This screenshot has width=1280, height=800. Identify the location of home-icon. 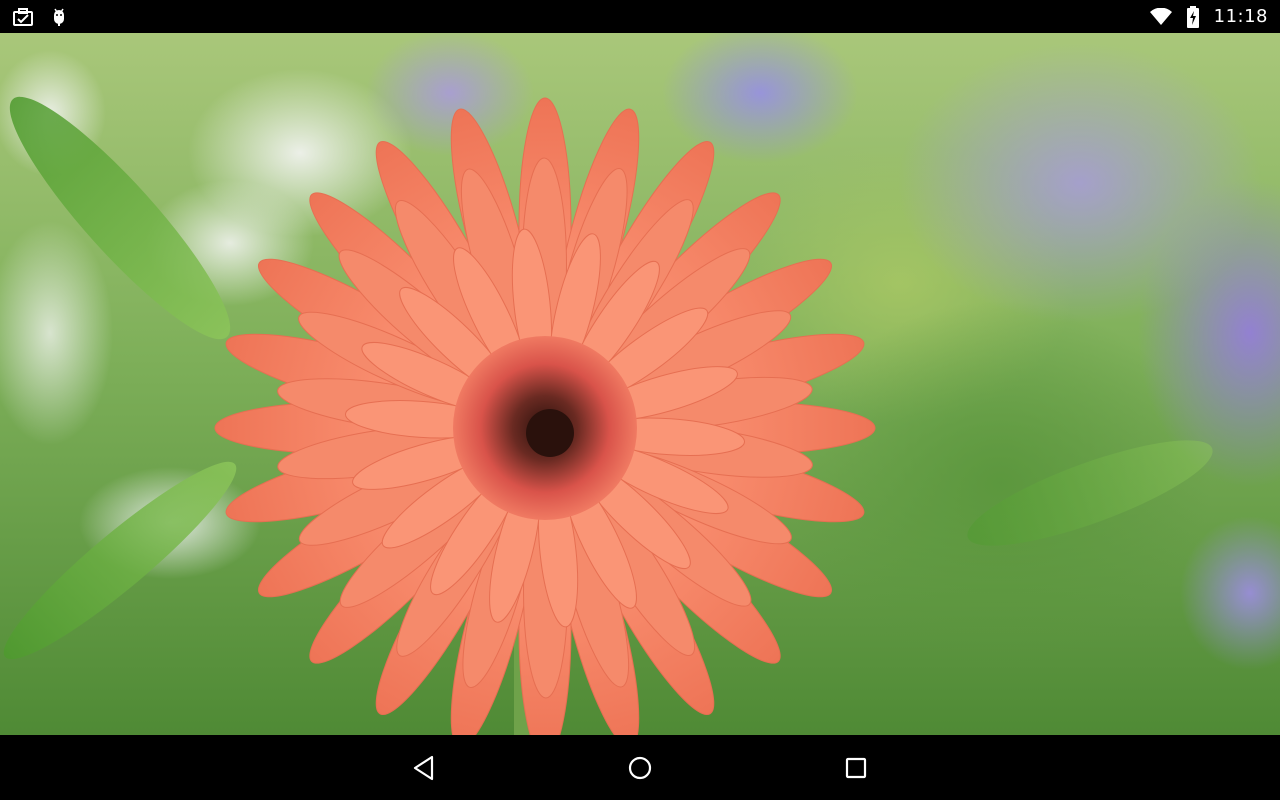
(640, 767).